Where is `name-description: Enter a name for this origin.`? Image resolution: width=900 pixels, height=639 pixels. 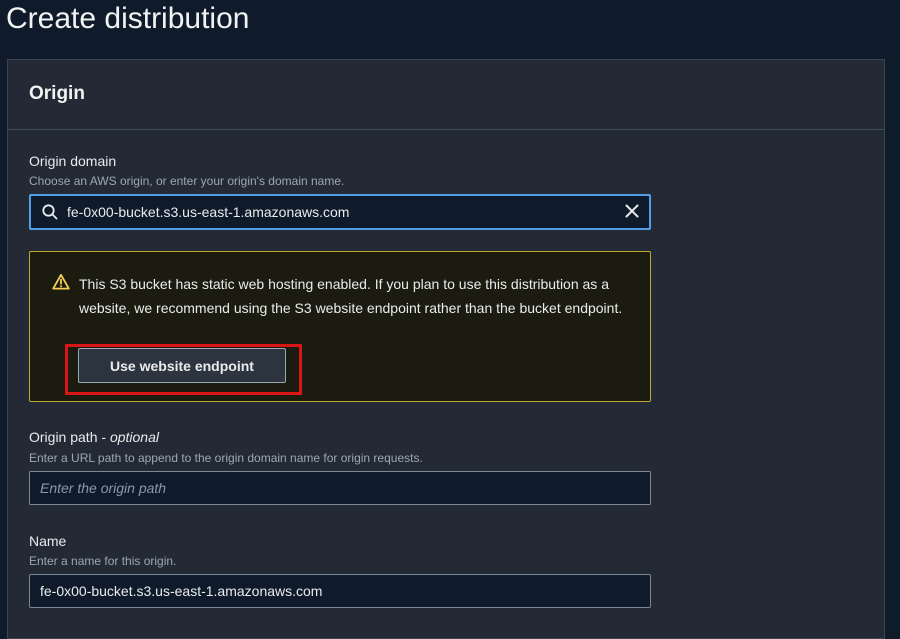
name-description: Enter a name for this origin. is located at coordinates (103, 561).